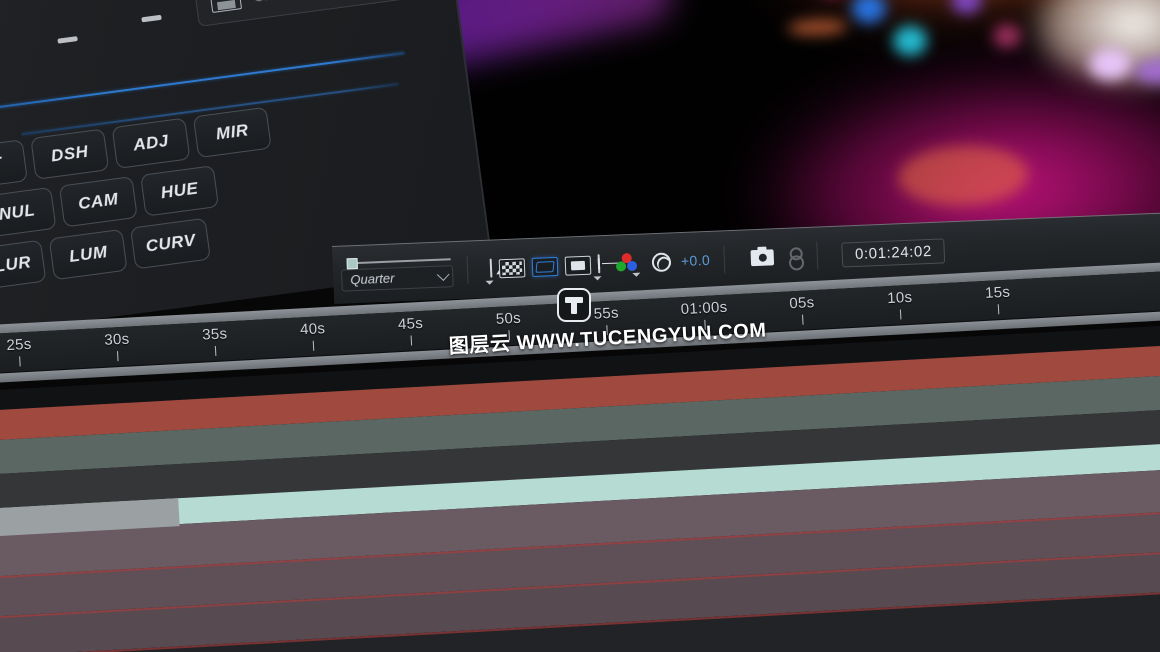 The height and width of the screenshot is (652, 1160). I want to click on chevron-down-icon, so click(443, 275).